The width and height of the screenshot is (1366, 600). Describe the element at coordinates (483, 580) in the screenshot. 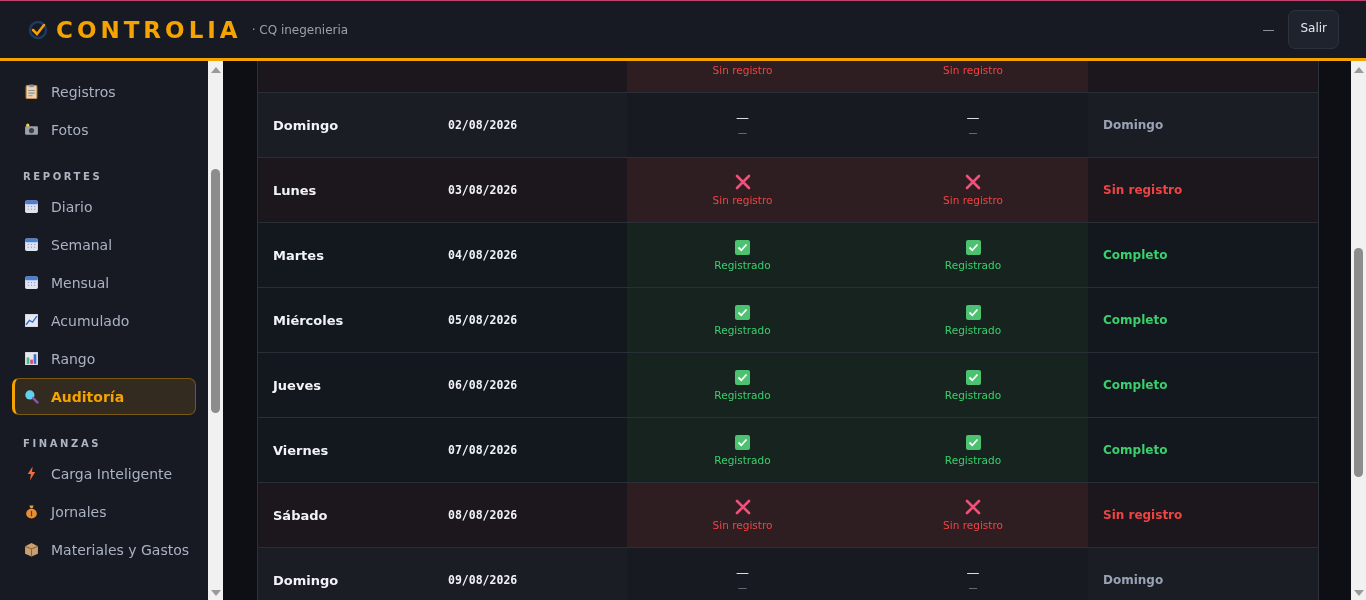

I see `date-cell-text: 09/08/2026` at that location.